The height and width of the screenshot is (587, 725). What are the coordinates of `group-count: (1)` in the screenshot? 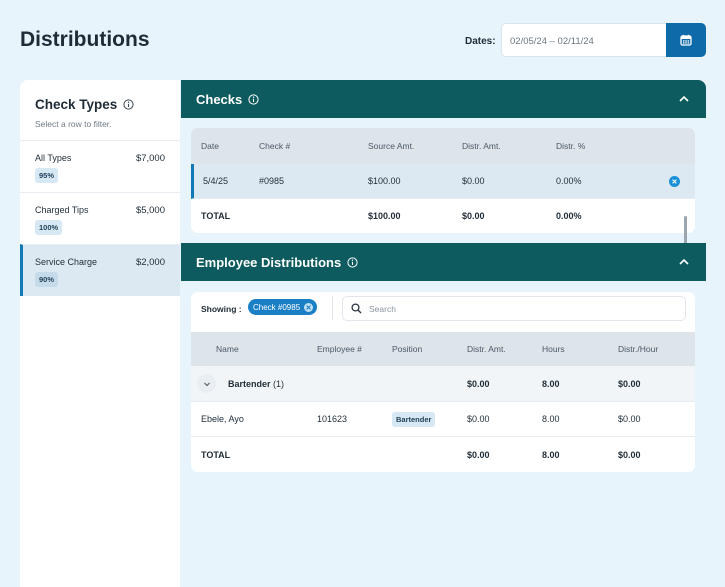 It's located at (279, 383).